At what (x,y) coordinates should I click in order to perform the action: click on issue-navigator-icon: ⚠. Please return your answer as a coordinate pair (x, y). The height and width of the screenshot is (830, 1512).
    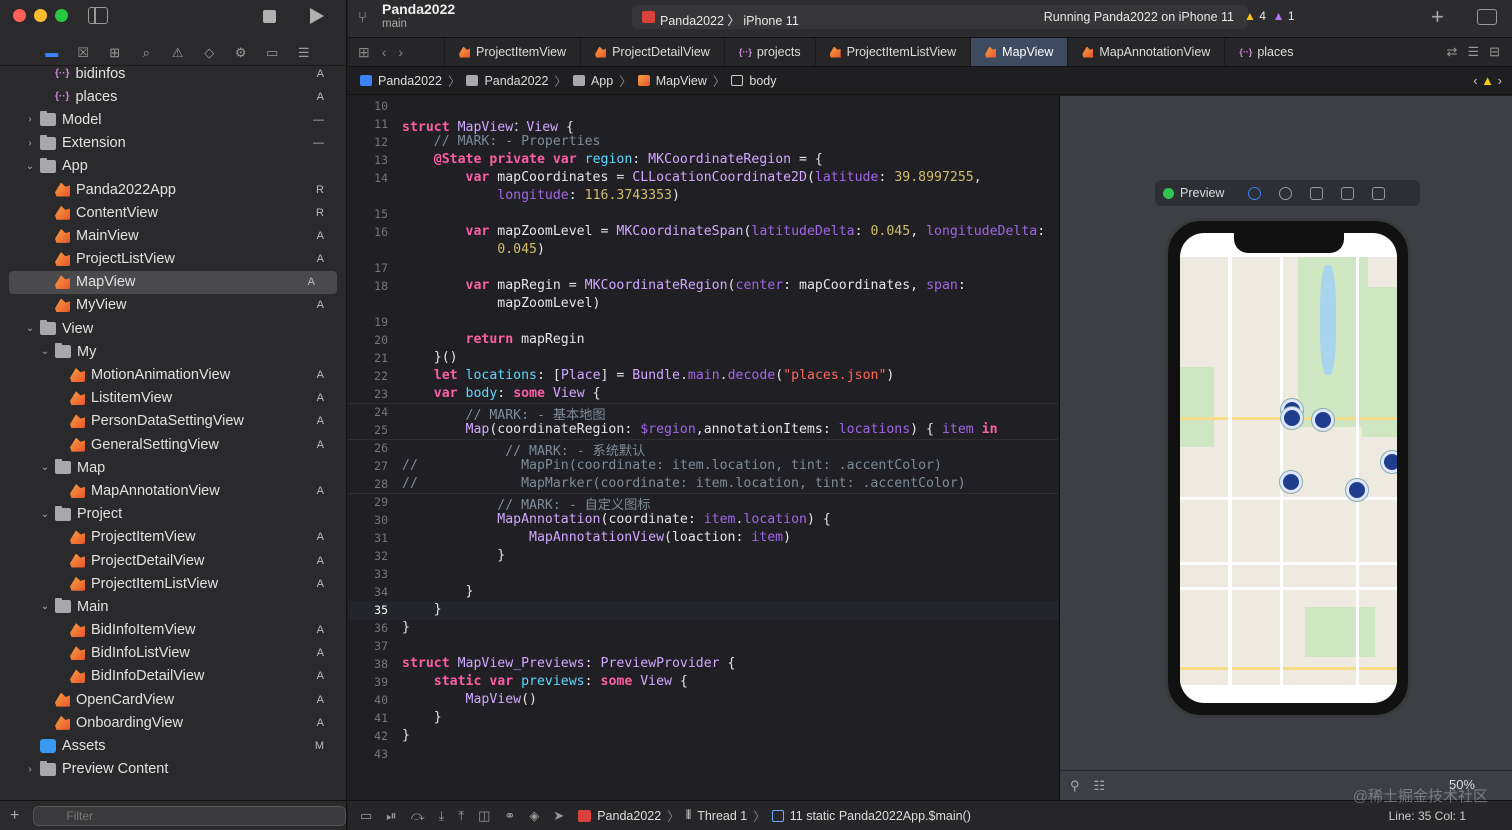
    Looking at the image, I should click on (178, 53).